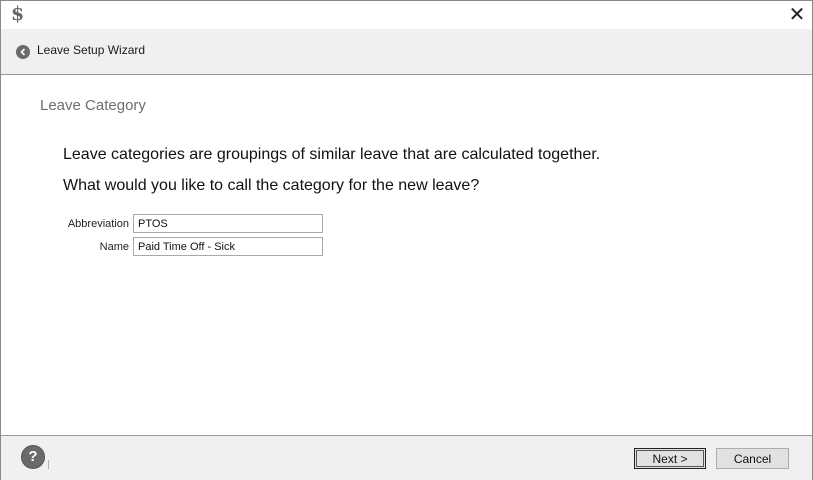  I want to click on name-label: Name, so click(114, 247).